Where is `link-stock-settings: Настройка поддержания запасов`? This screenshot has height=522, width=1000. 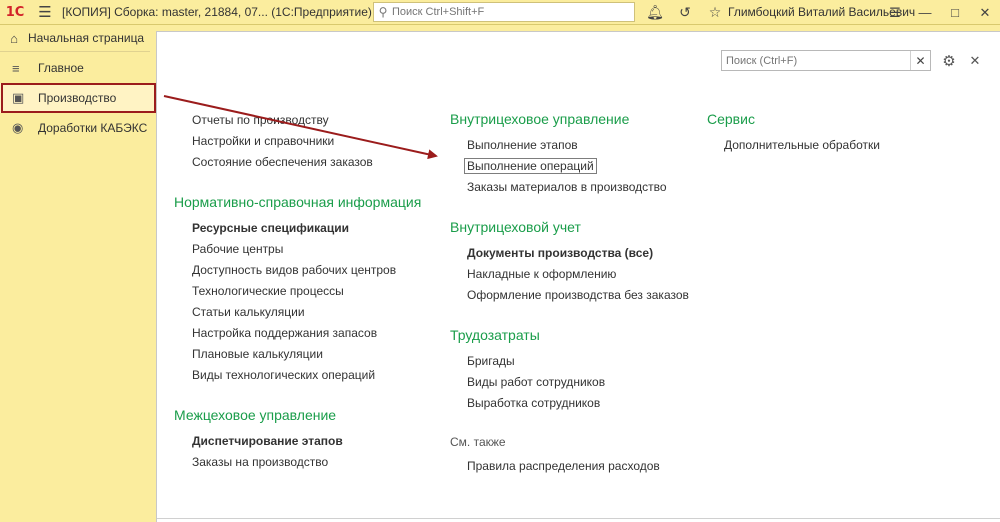 link-stock-settings: Настройка поддержания запасов is located at coordinates (284, 333).